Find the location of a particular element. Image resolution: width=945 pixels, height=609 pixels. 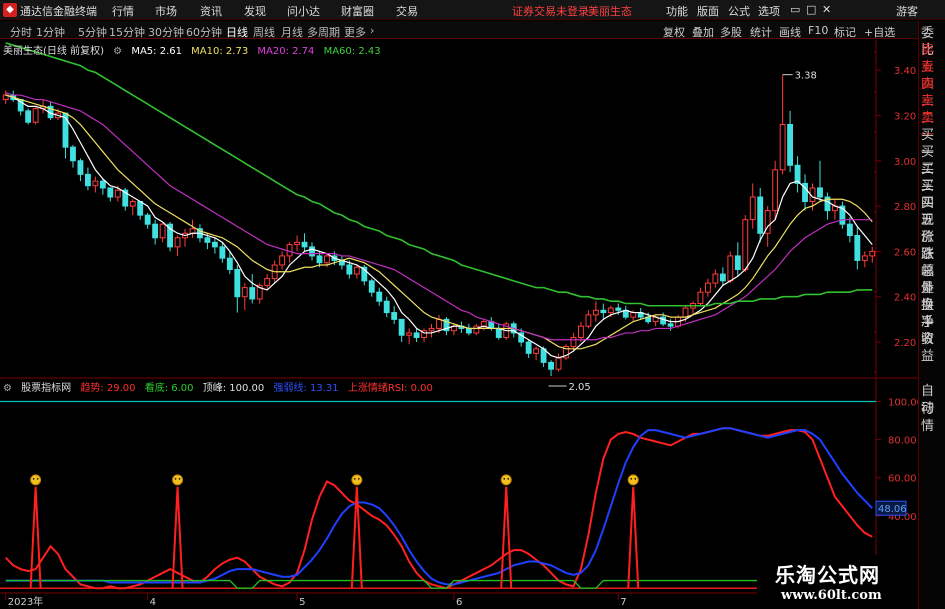

bottom-legend: 看底: 6.00 is located at coordinates (169, 388).